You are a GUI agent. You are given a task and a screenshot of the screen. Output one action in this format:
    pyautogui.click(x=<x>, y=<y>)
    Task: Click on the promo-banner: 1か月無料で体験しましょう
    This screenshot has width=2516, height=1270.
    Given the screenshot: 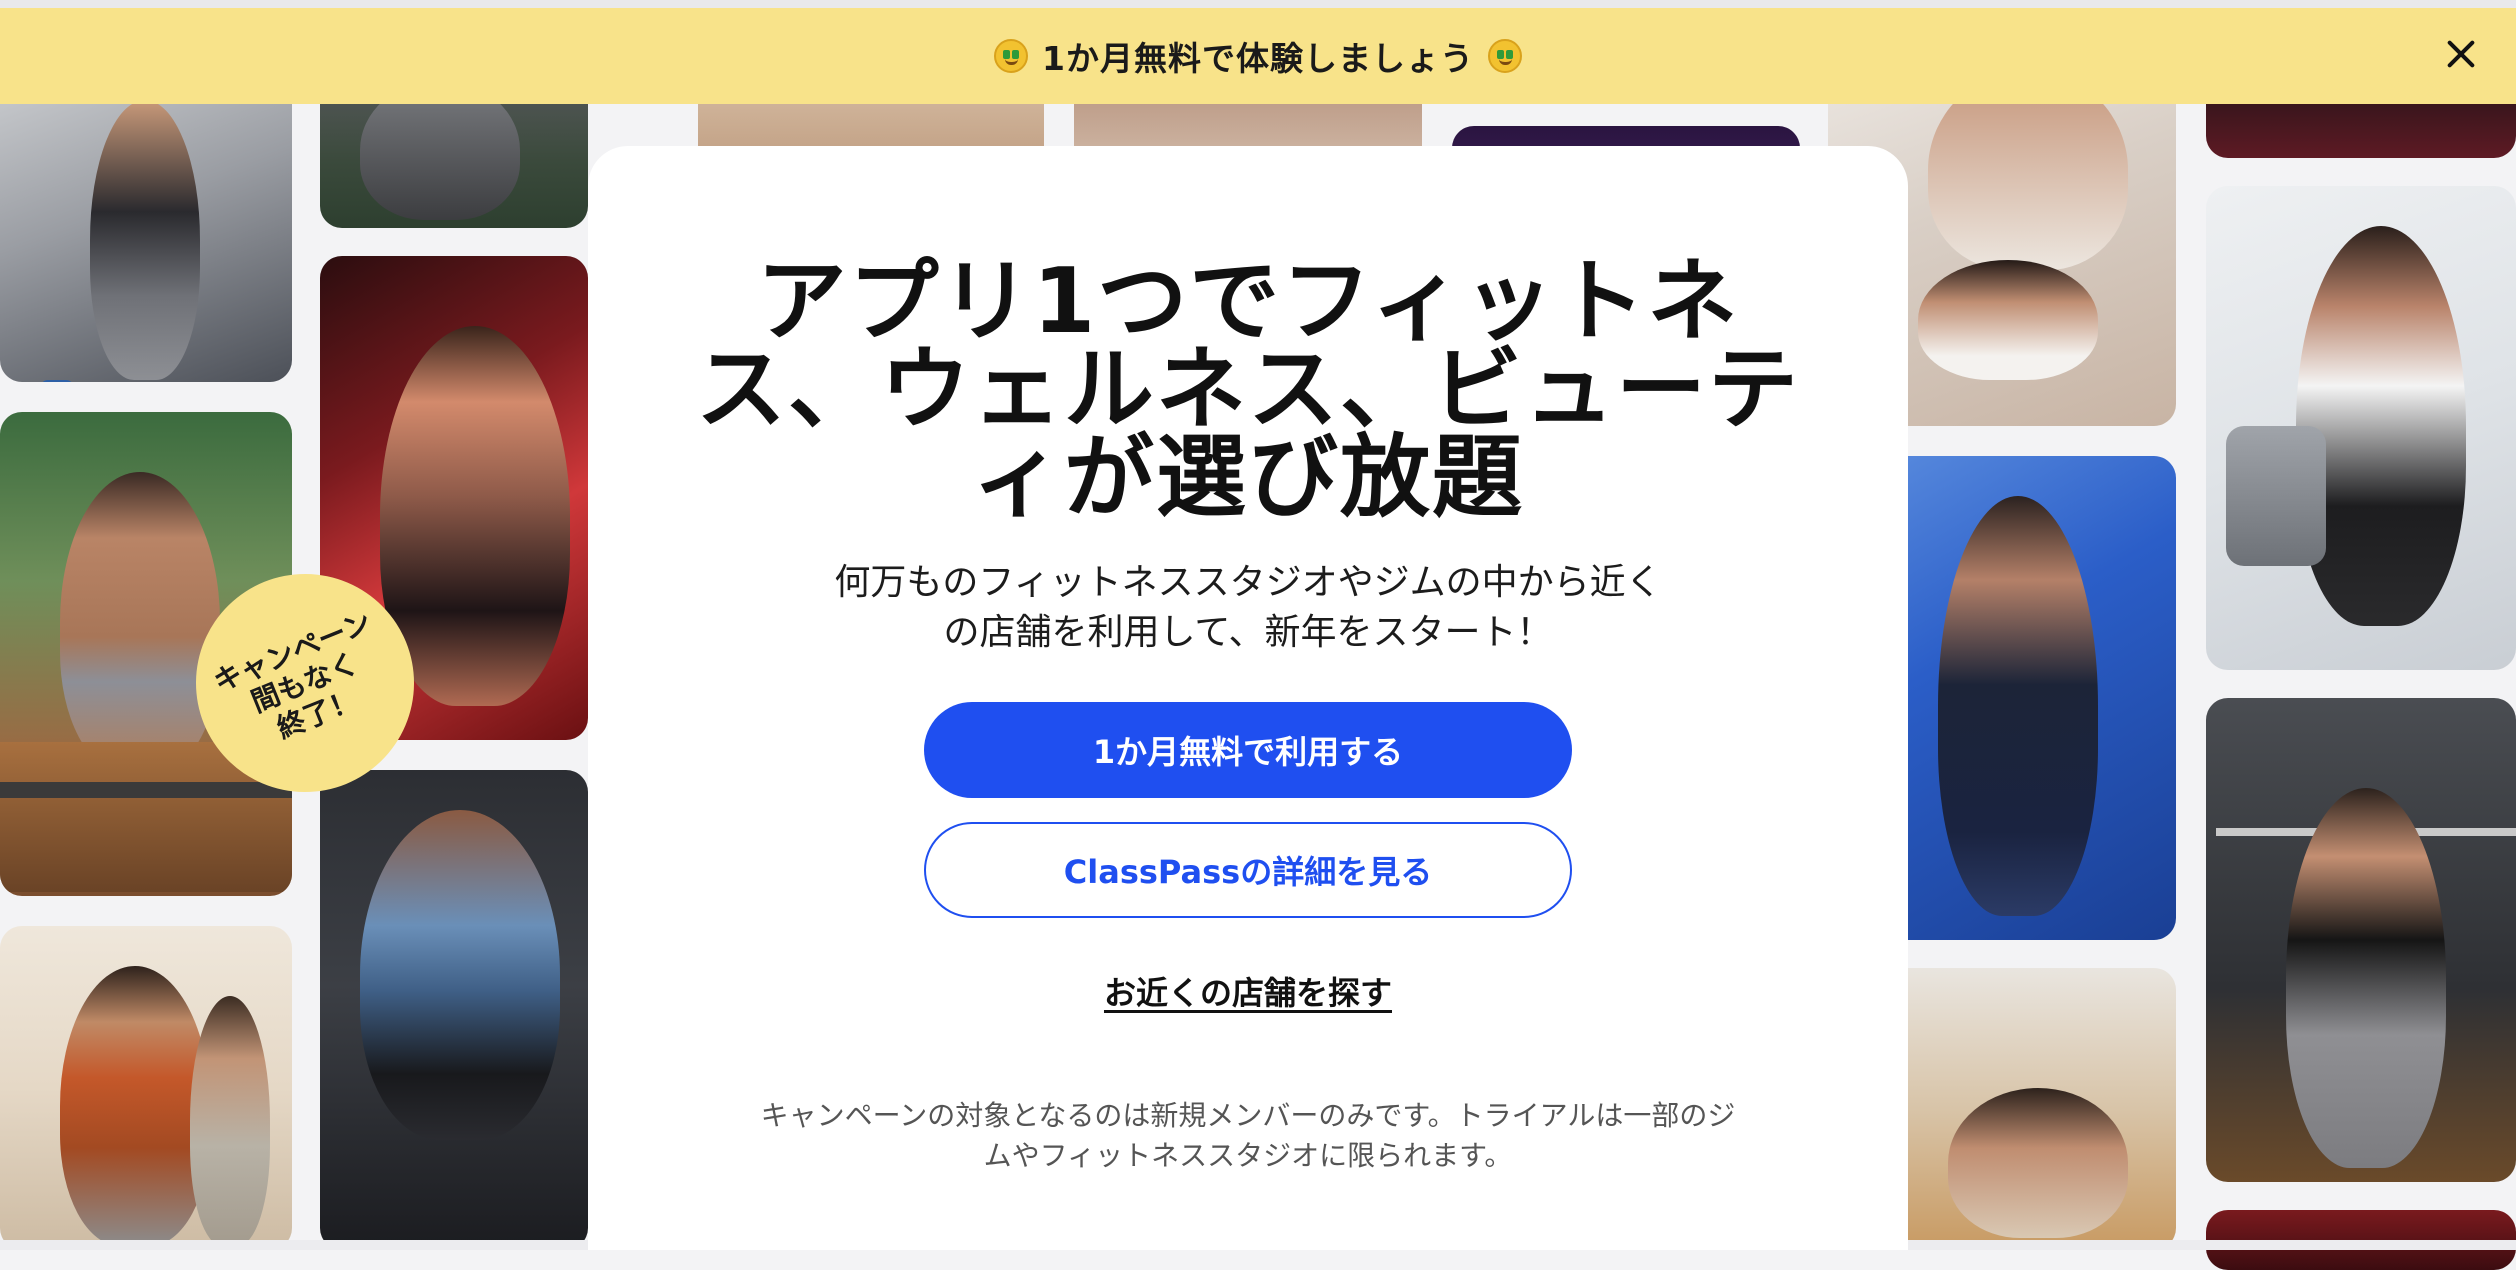 What is the action you would take?
    pyautogui.click(x=1258, y=52)
    